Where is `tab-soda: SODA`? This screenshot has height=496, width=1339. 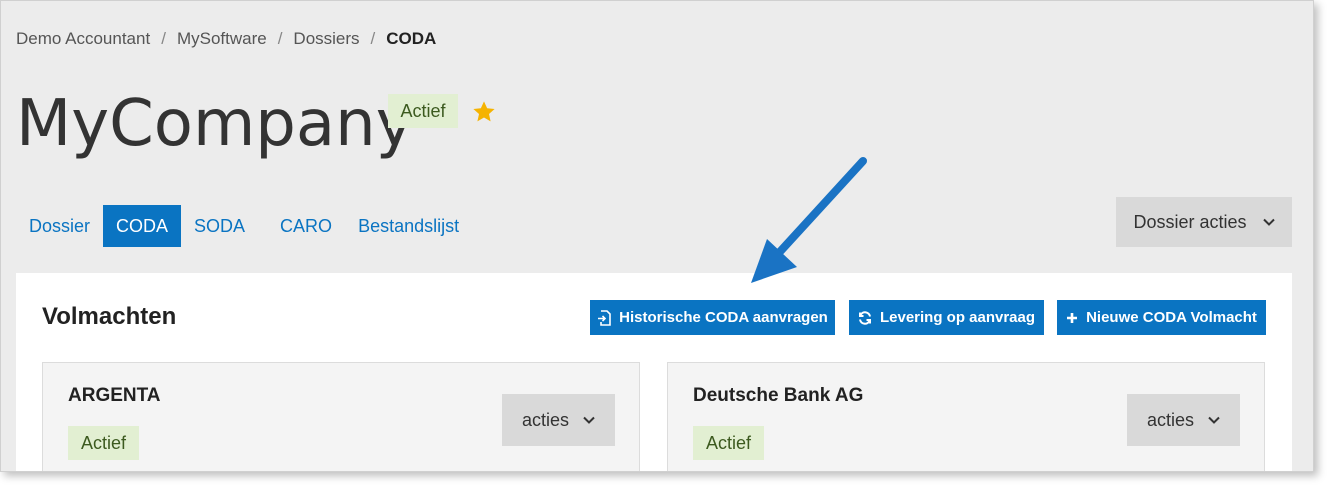 tab-soda: SODA is located at coordinates (224, 226).